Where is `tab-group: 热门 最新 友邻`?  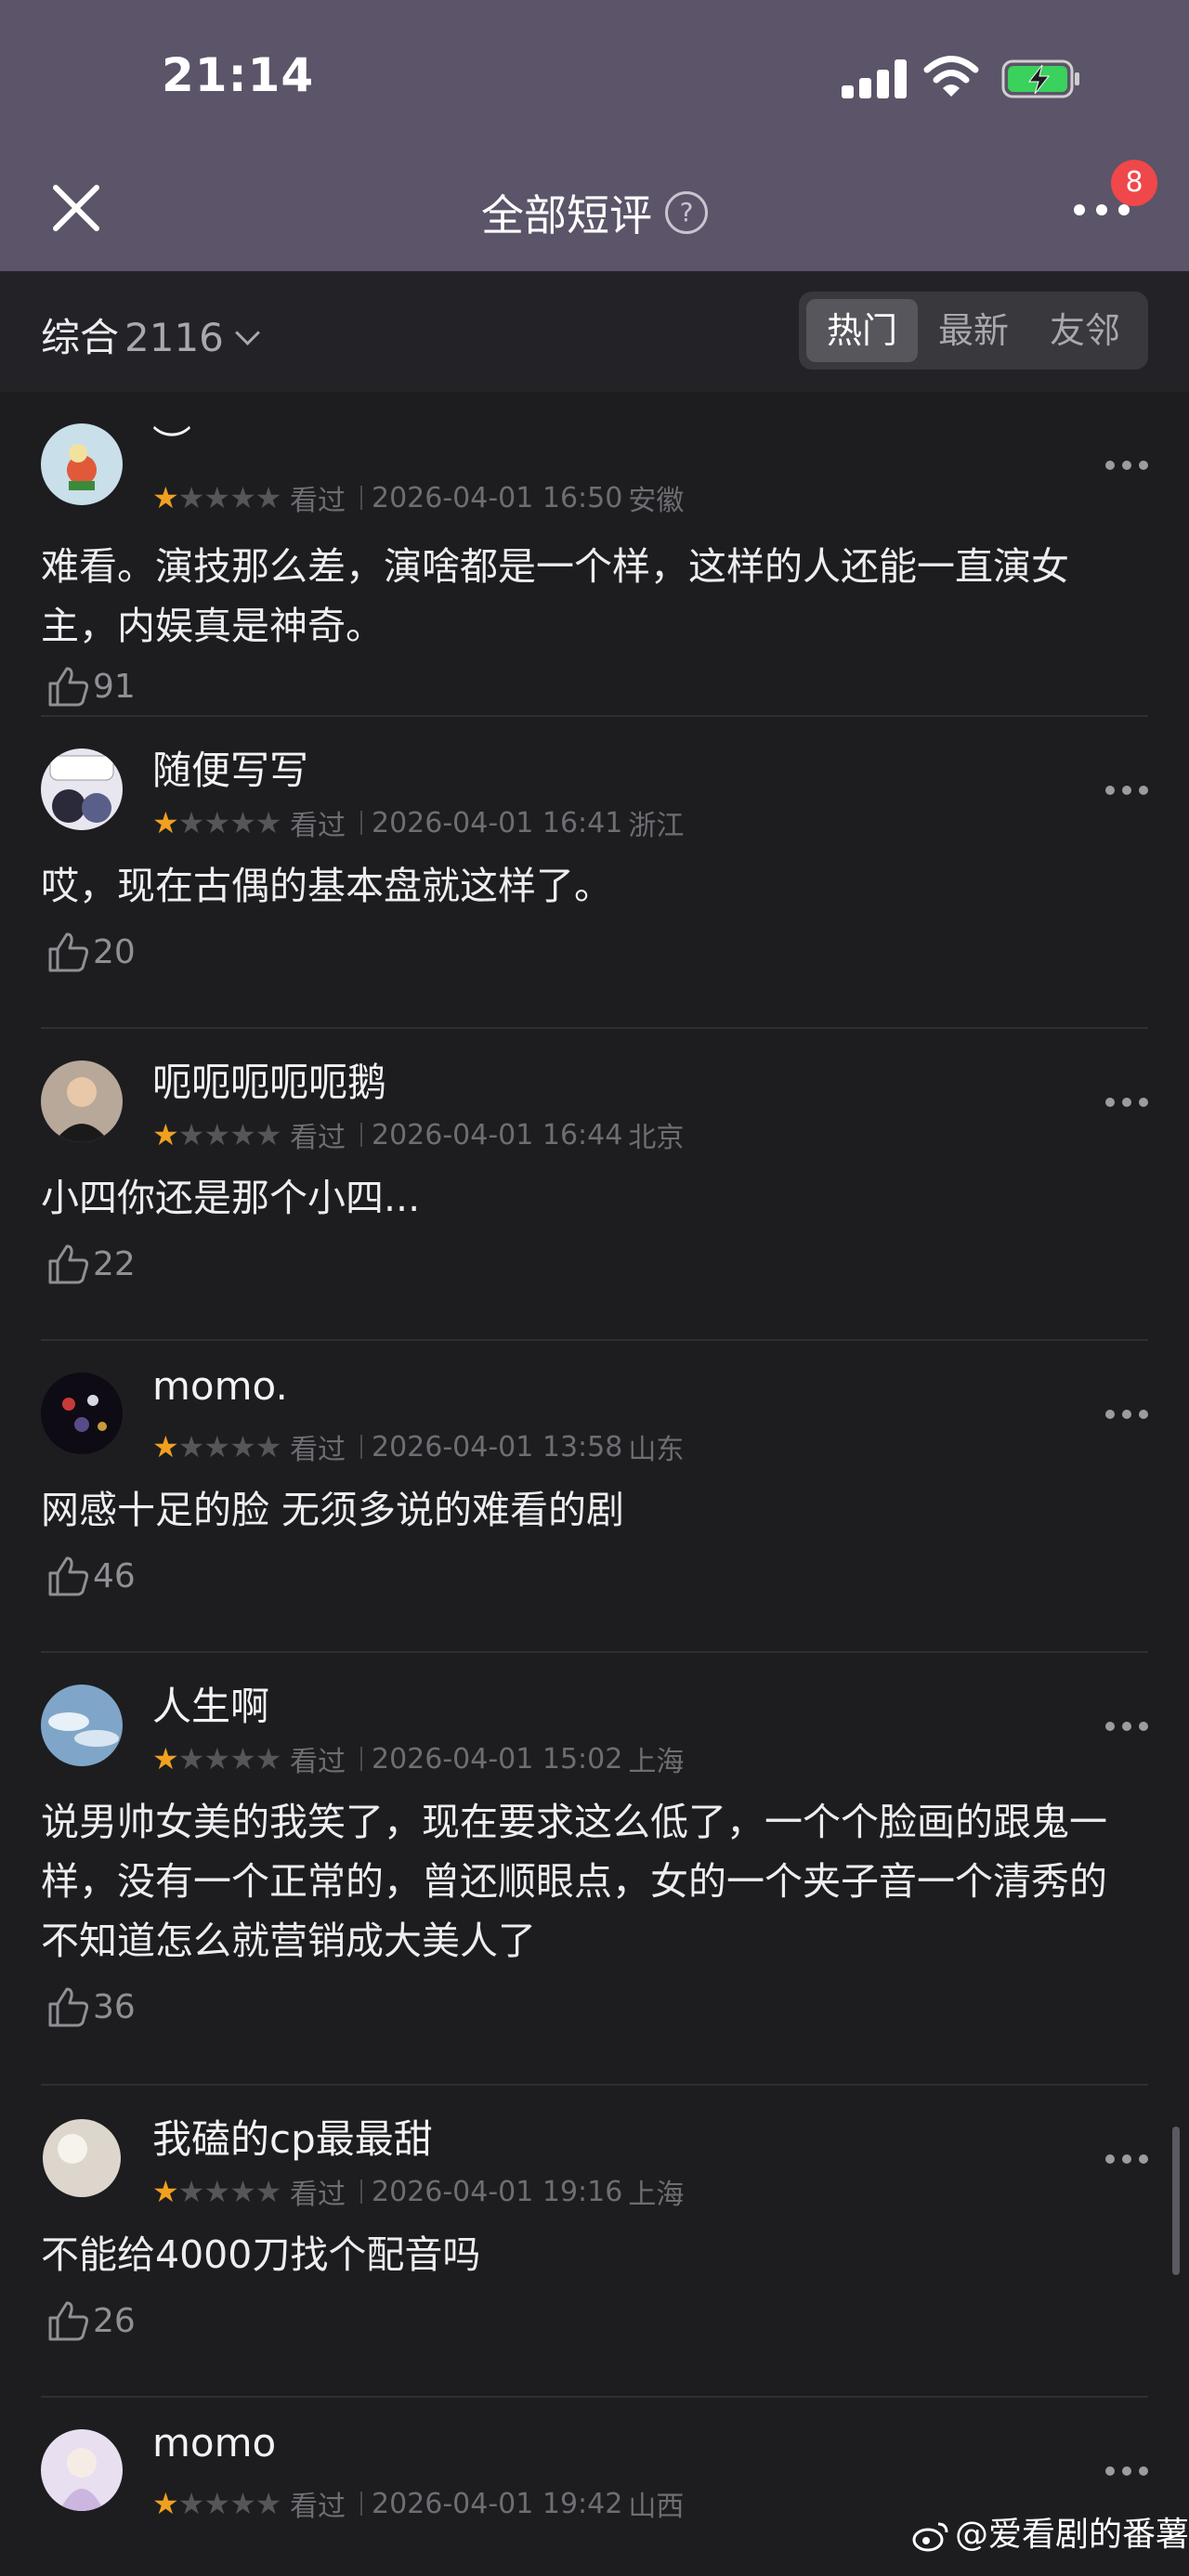 tab-group: 热门 最新 友邻 is located at coordinates (974, 331).